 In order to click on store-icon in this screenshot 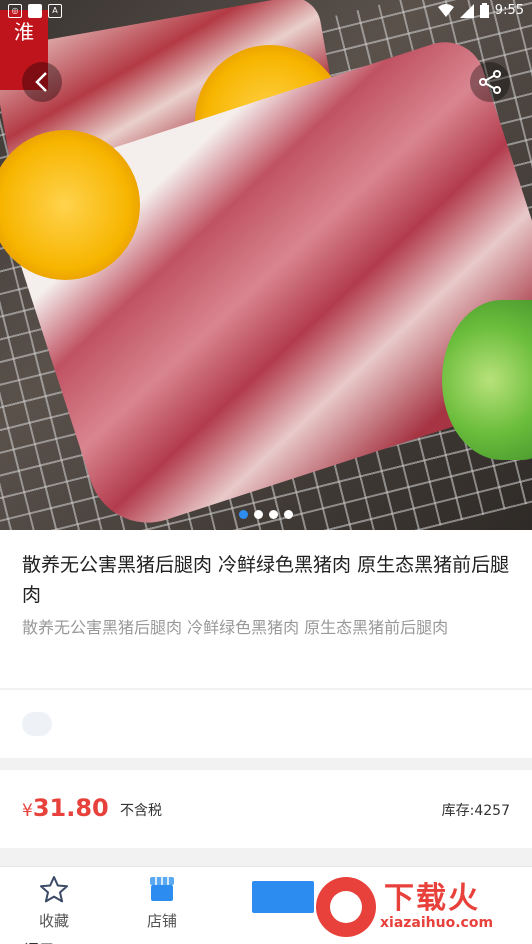, I will do `click(162, 889)`.